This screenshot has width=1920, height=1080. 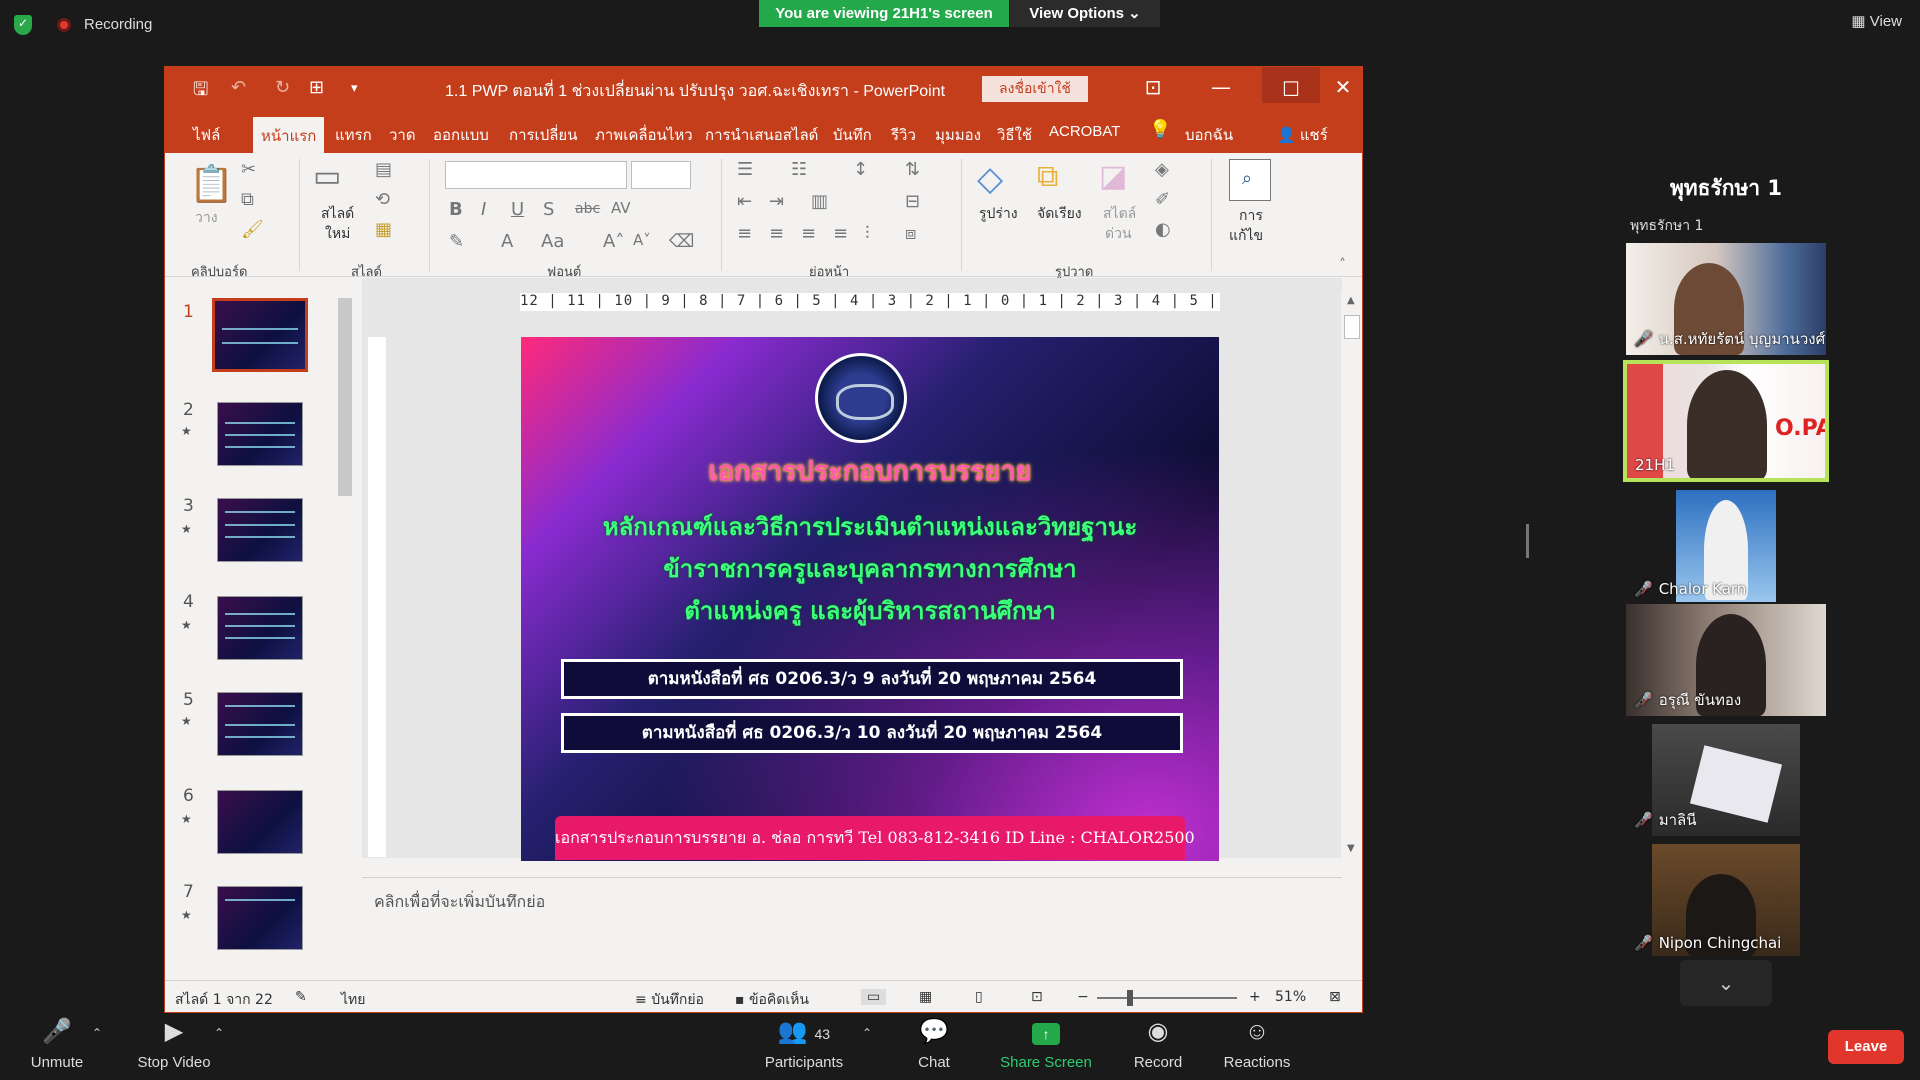 What do you see at coordinates (1163, 229) in the screenshot?
I see `shape-effects-icon: ◐` at bounding box center [1163, 229].